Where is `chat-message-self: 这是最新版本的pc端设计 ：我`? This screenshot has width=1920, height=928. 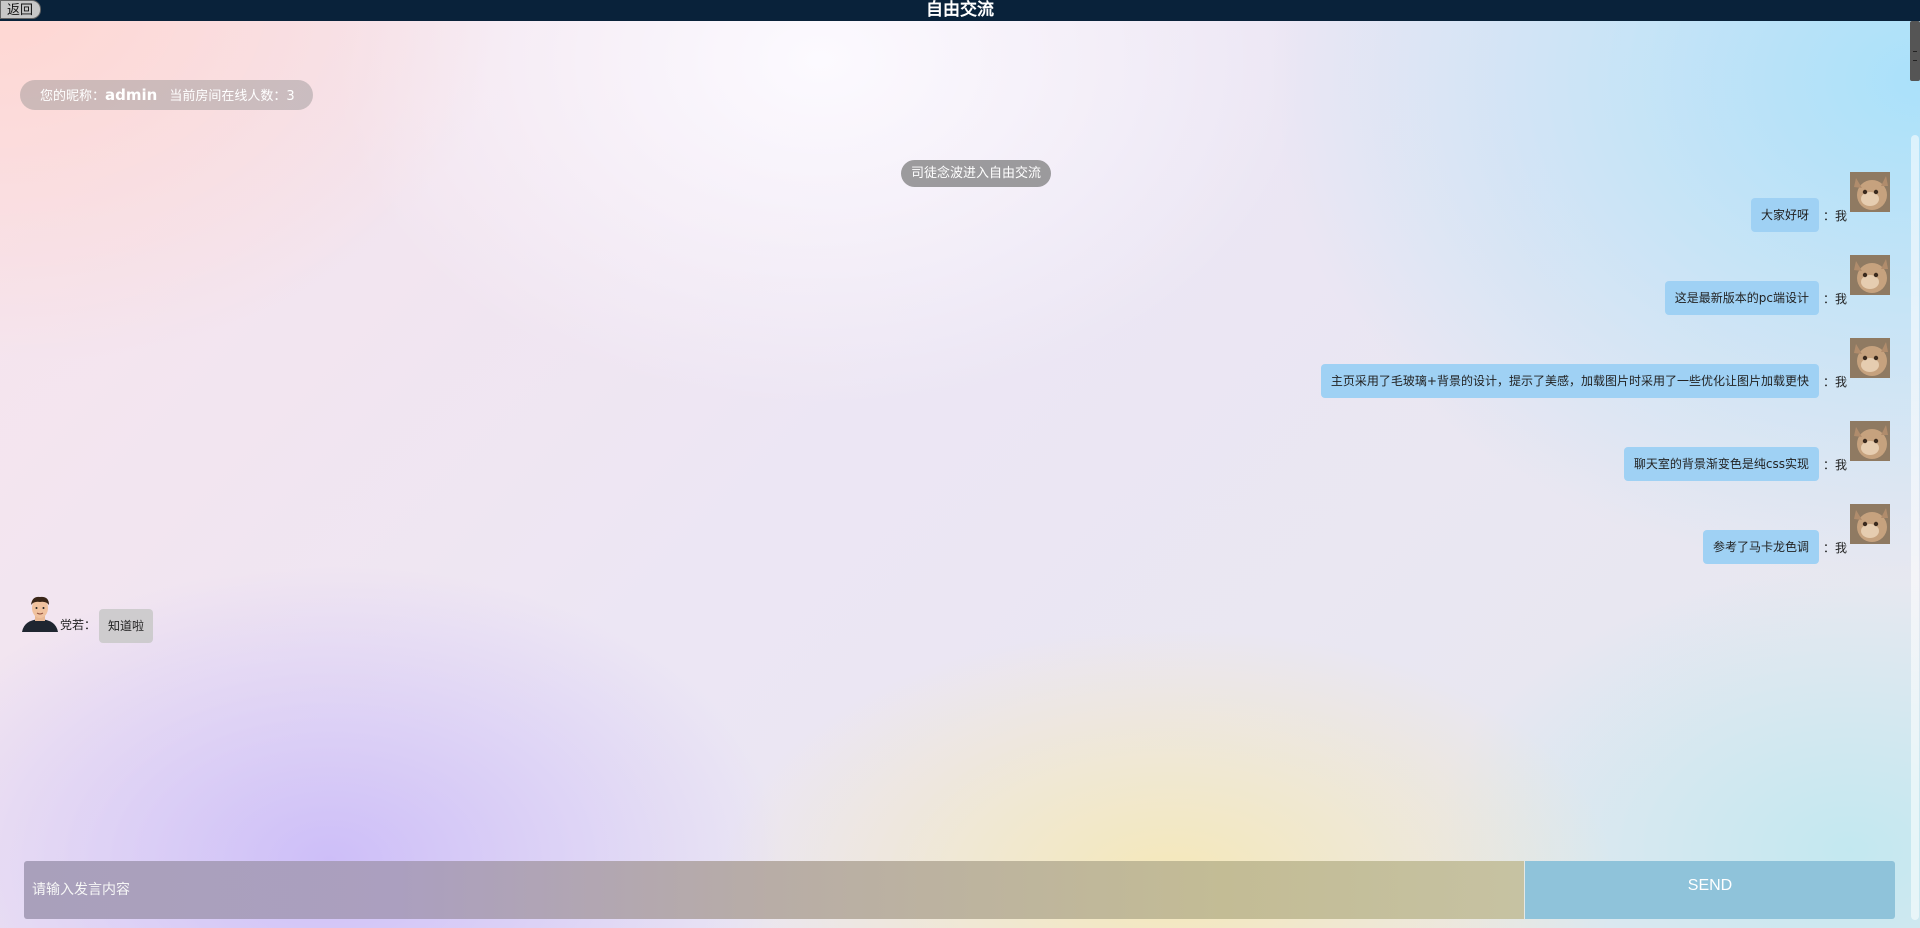 chat-message-self: 这是最新版本的pc端设计 ：我 is located at coordinates (1777, 285).